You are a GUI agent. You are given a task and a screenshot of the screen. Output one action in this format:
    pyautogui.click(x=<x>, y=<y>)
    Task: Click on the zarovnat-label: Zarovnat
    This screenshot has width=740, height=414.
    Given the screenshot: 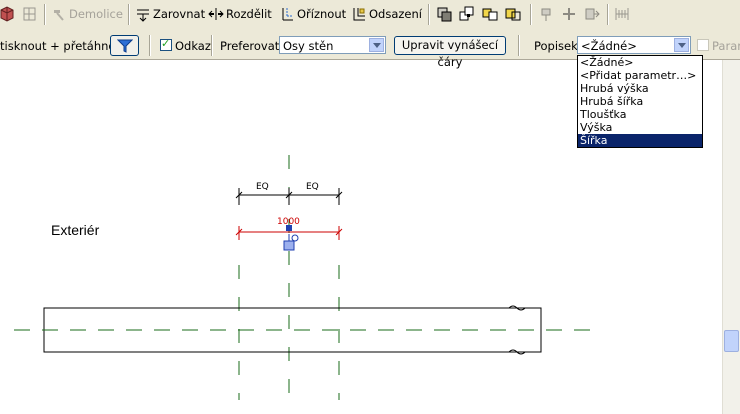 What is the action you would take?
    pyautogui.click(x=179, y=14)
    